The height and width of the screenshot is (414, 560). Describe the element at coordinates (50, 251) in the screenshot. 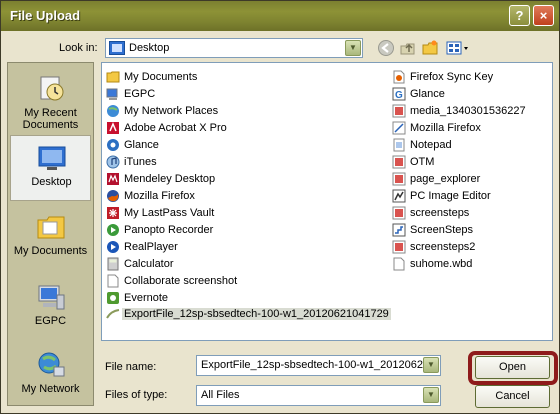

I see `place-label: My Documents` at that location.